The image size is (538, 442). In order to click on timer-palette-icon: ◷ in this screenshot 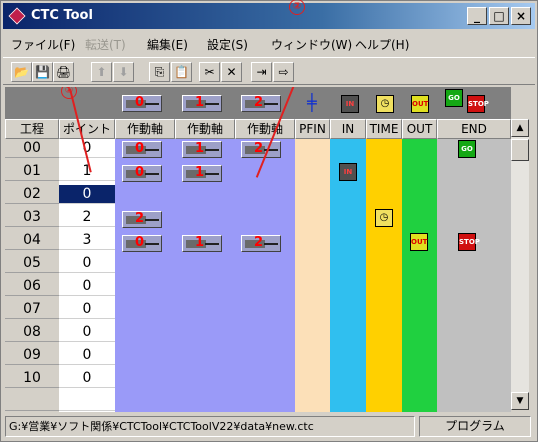, I will do `click(385, 104)`.